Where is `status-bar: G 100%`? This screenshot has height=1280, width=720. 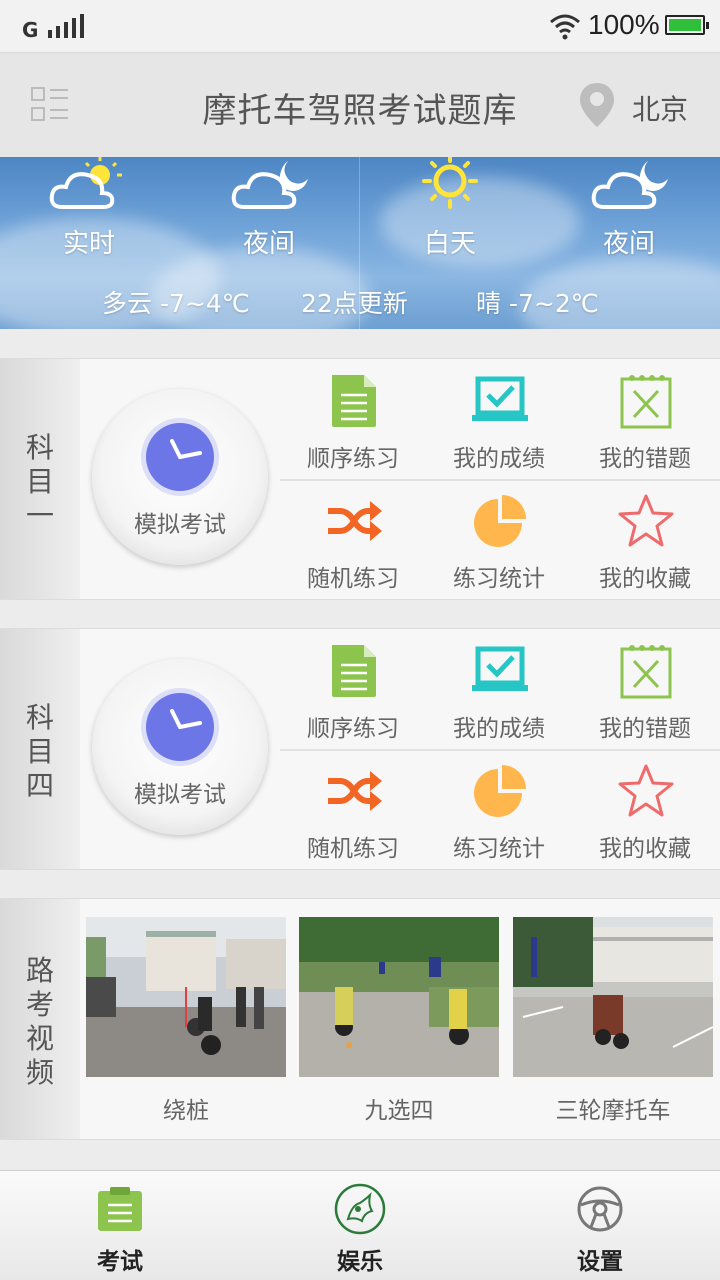
status-bar: G 100% is located at coordinates (360, 26).